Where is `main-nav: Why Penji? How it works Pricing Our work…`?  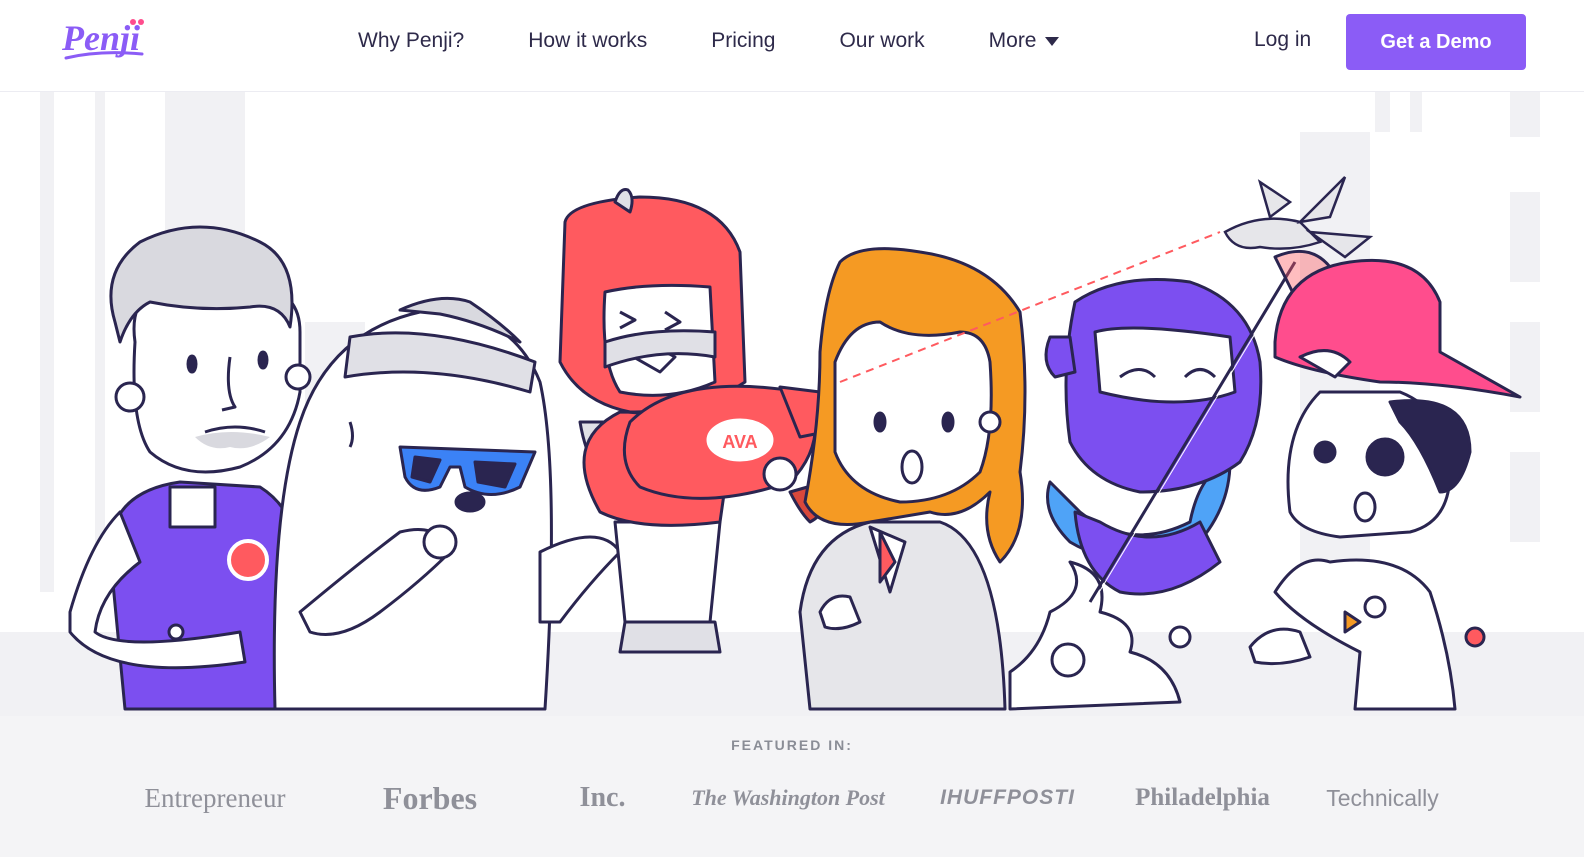
main-nav: Why Penji? How it works Pricing Our work… is located at coordinates (708, 41).